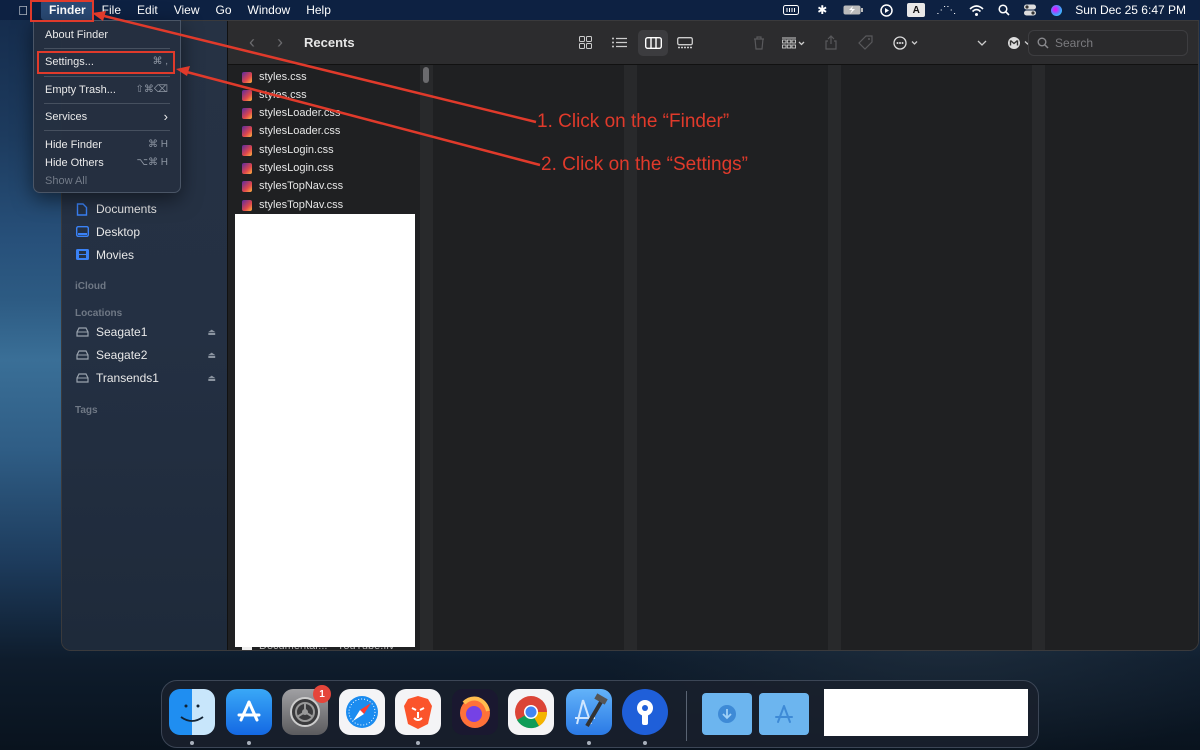 The image size is (1200, 750). What do you see at coordinates (685, 43) in the screenshot?
I see `gallery-view-button` at bounding box center [685, 43].